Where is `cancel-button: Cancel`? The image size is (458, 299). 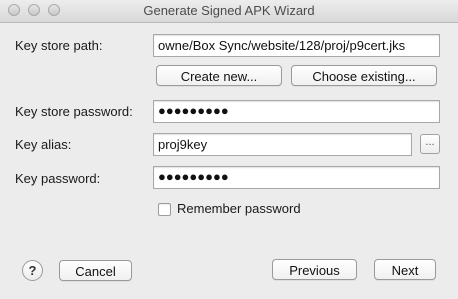
cancel-button: Cancel is located at coordinates (95, 270).